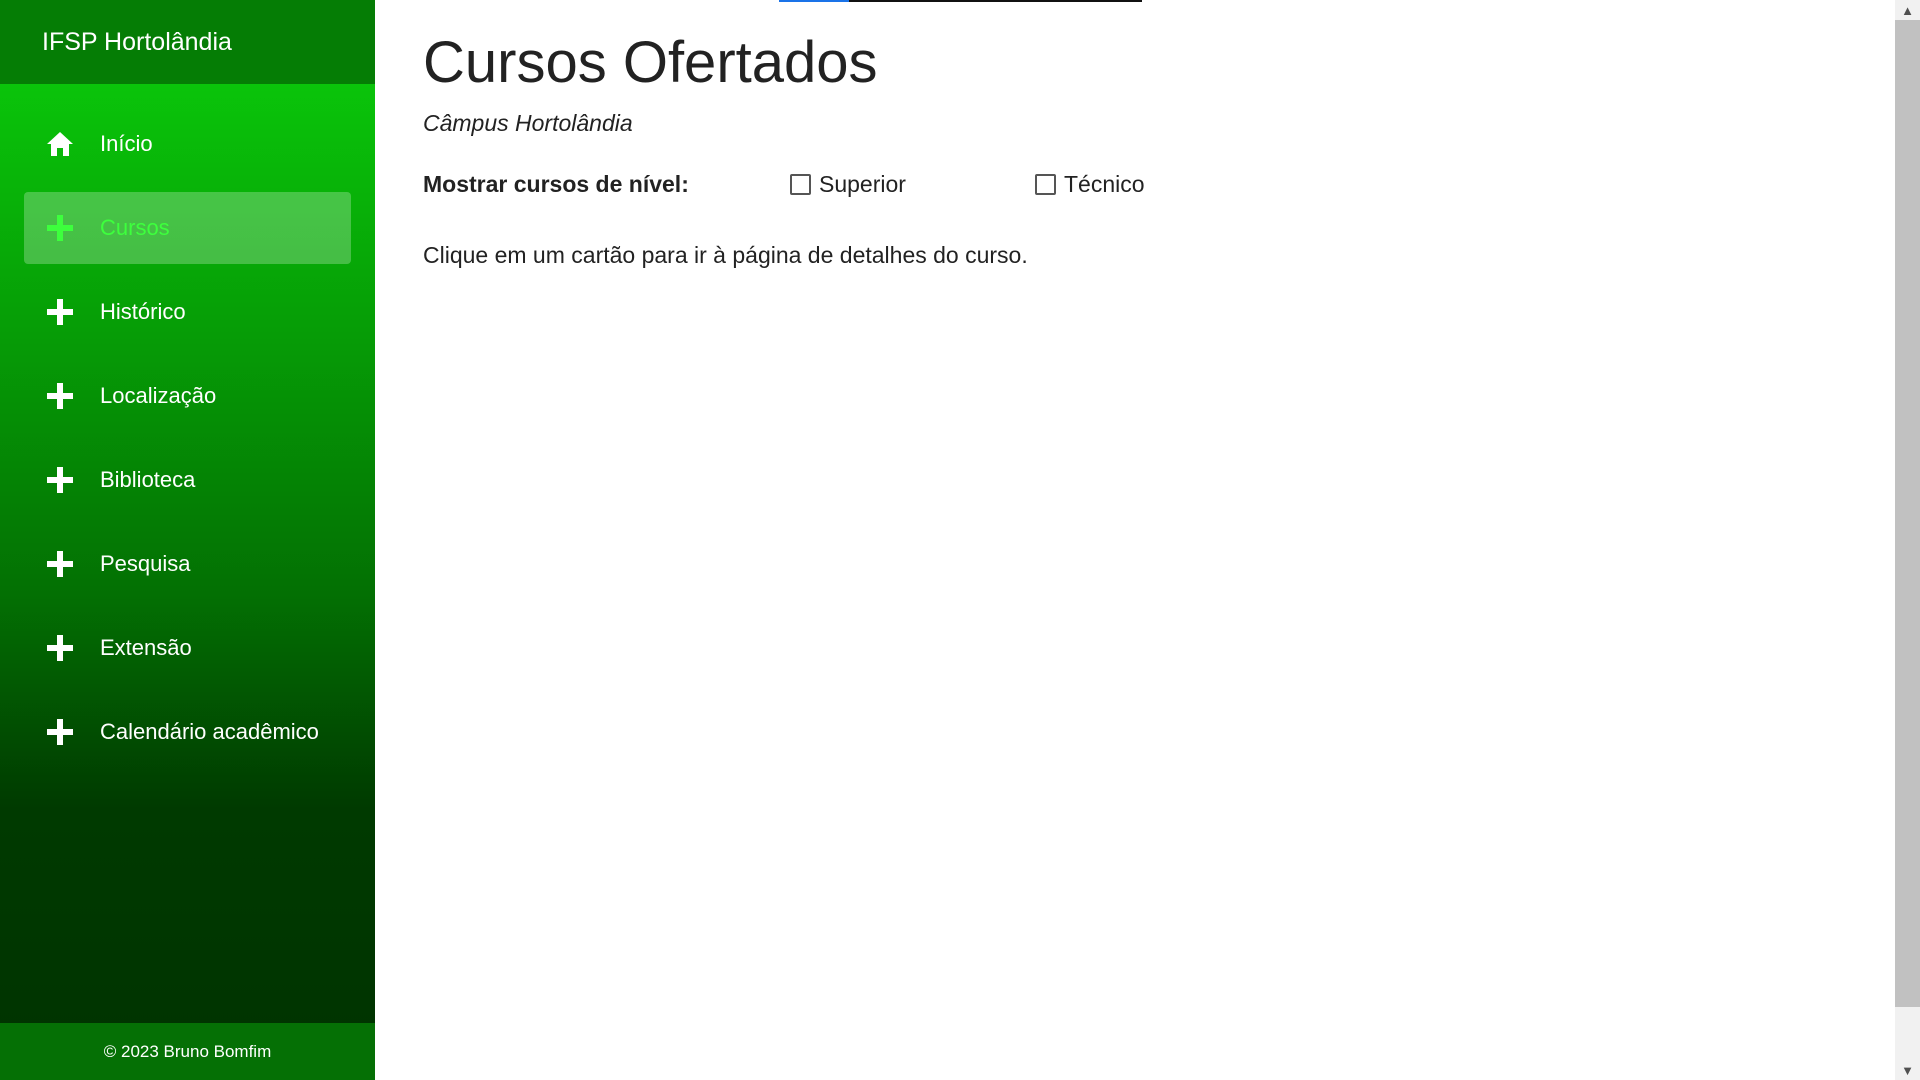 The height and width of the screenshot is (1080, 1920). Describe the element at coordinates (862, 184) in the screenshot. I see `superior-label: Superior` at that location.